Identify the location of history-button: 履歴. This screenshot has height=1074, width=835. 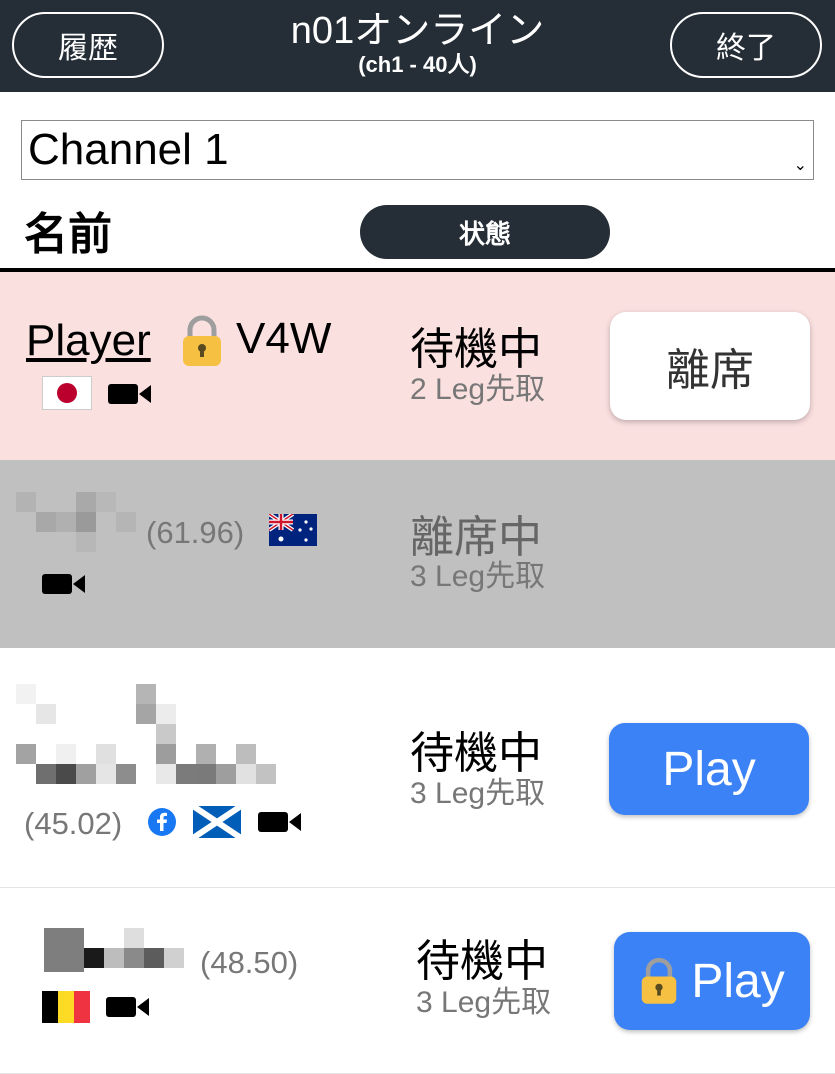
(88, 45).